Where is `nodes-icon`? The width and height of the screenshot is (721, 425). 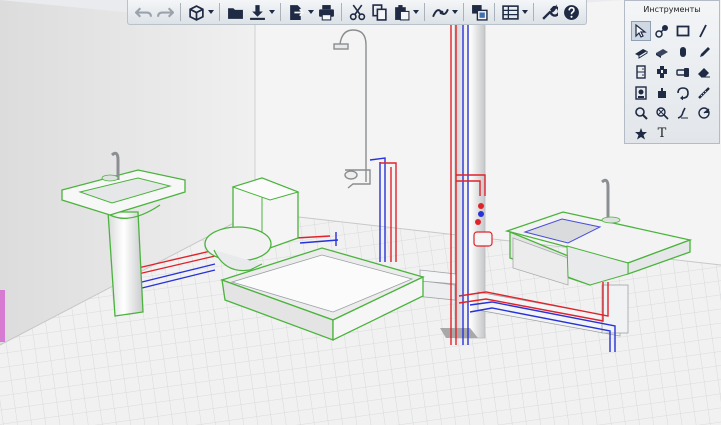 nodes-icon is located at coordinates (662, 31).